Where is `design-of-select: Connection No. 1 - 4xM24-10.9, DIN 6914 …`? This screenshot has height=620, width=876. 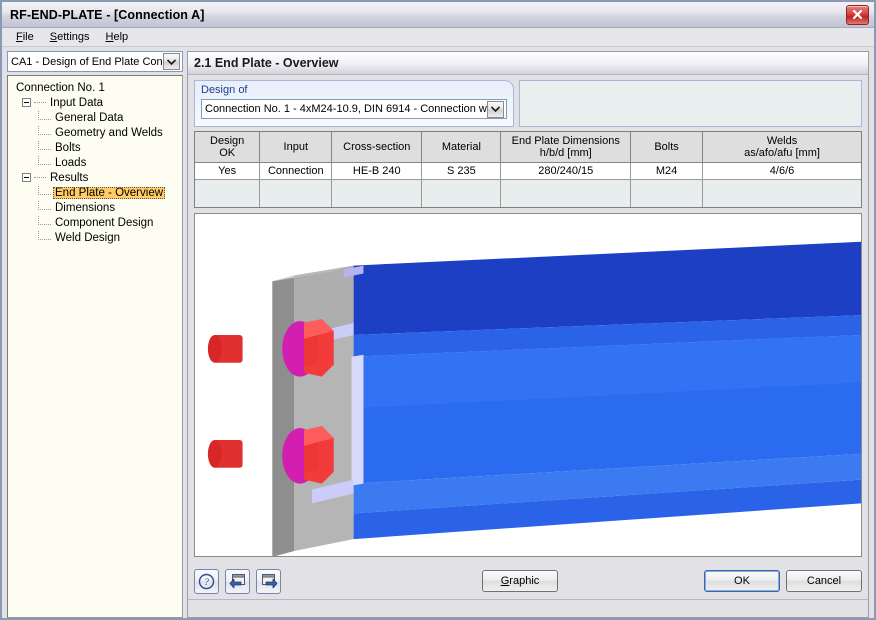 design-of-select: Connection No. 1 - 4xM24-10.9, DIN 6914 … is located at coordinates (354, 109).